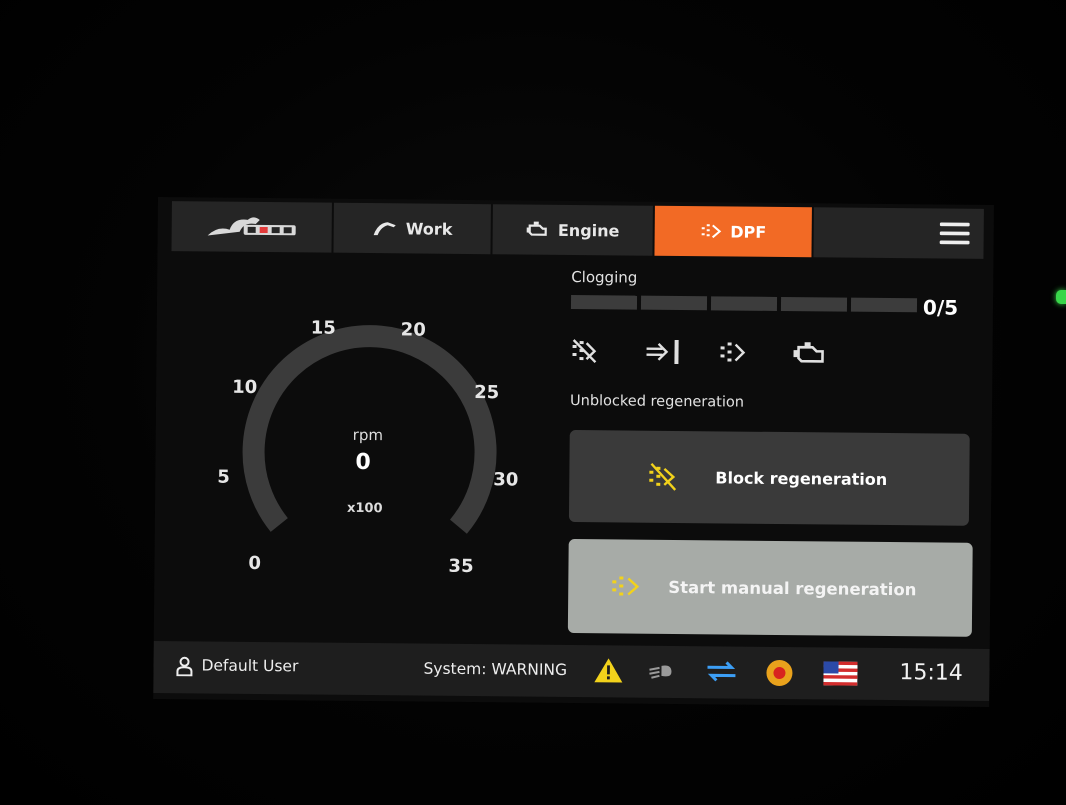  I want to click on regeneration-status-text: Unblocked regeneration, so click(657, 401).